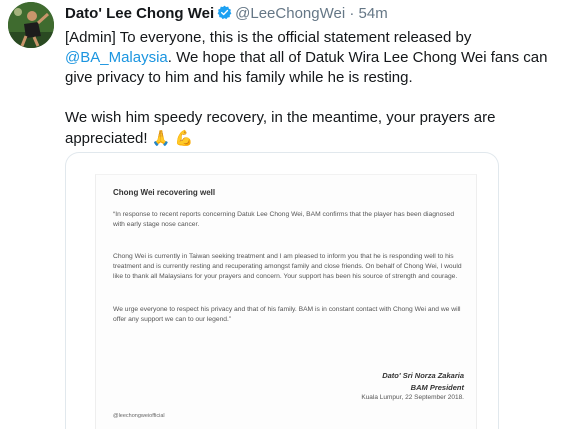  I want to click on signatory-title: BAM President, so click(437, 387).